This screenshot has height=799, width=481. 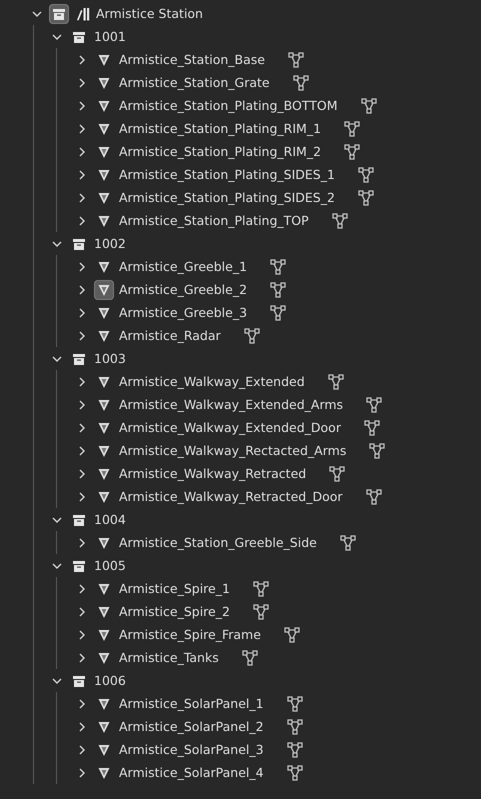 I want to click on object-name: Armistice_SolarPanel_4, so click(x=191, y=772).